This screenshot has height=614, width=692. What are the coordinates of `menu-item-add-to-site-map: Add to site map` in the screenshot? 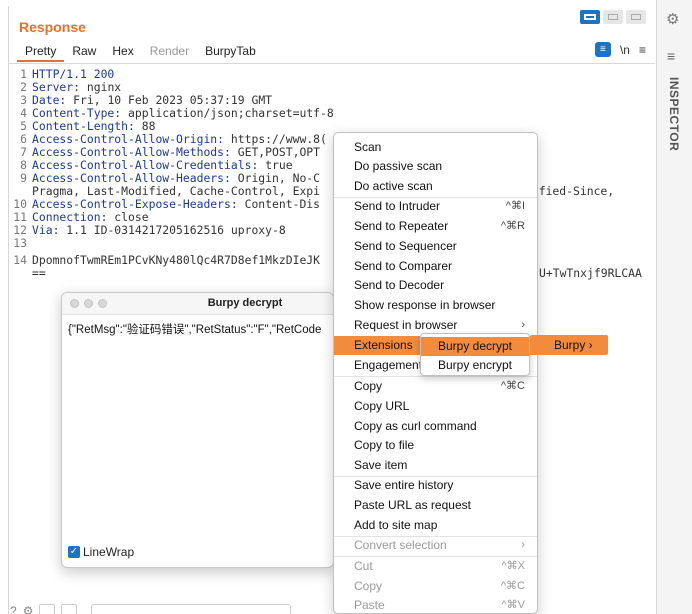 It's located at (435, 525).